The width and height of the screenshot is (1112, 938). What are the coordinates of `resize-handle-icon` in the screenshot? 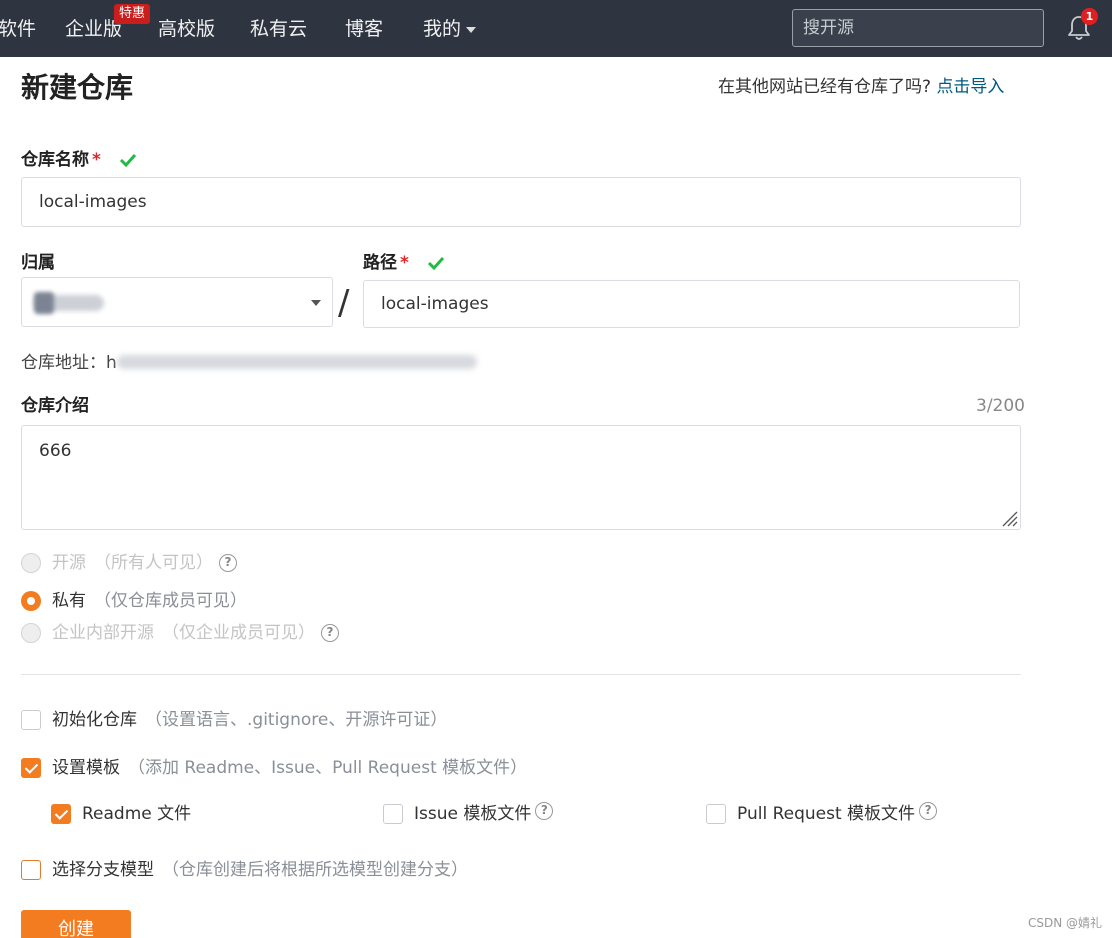 It's located at (1009, 518).